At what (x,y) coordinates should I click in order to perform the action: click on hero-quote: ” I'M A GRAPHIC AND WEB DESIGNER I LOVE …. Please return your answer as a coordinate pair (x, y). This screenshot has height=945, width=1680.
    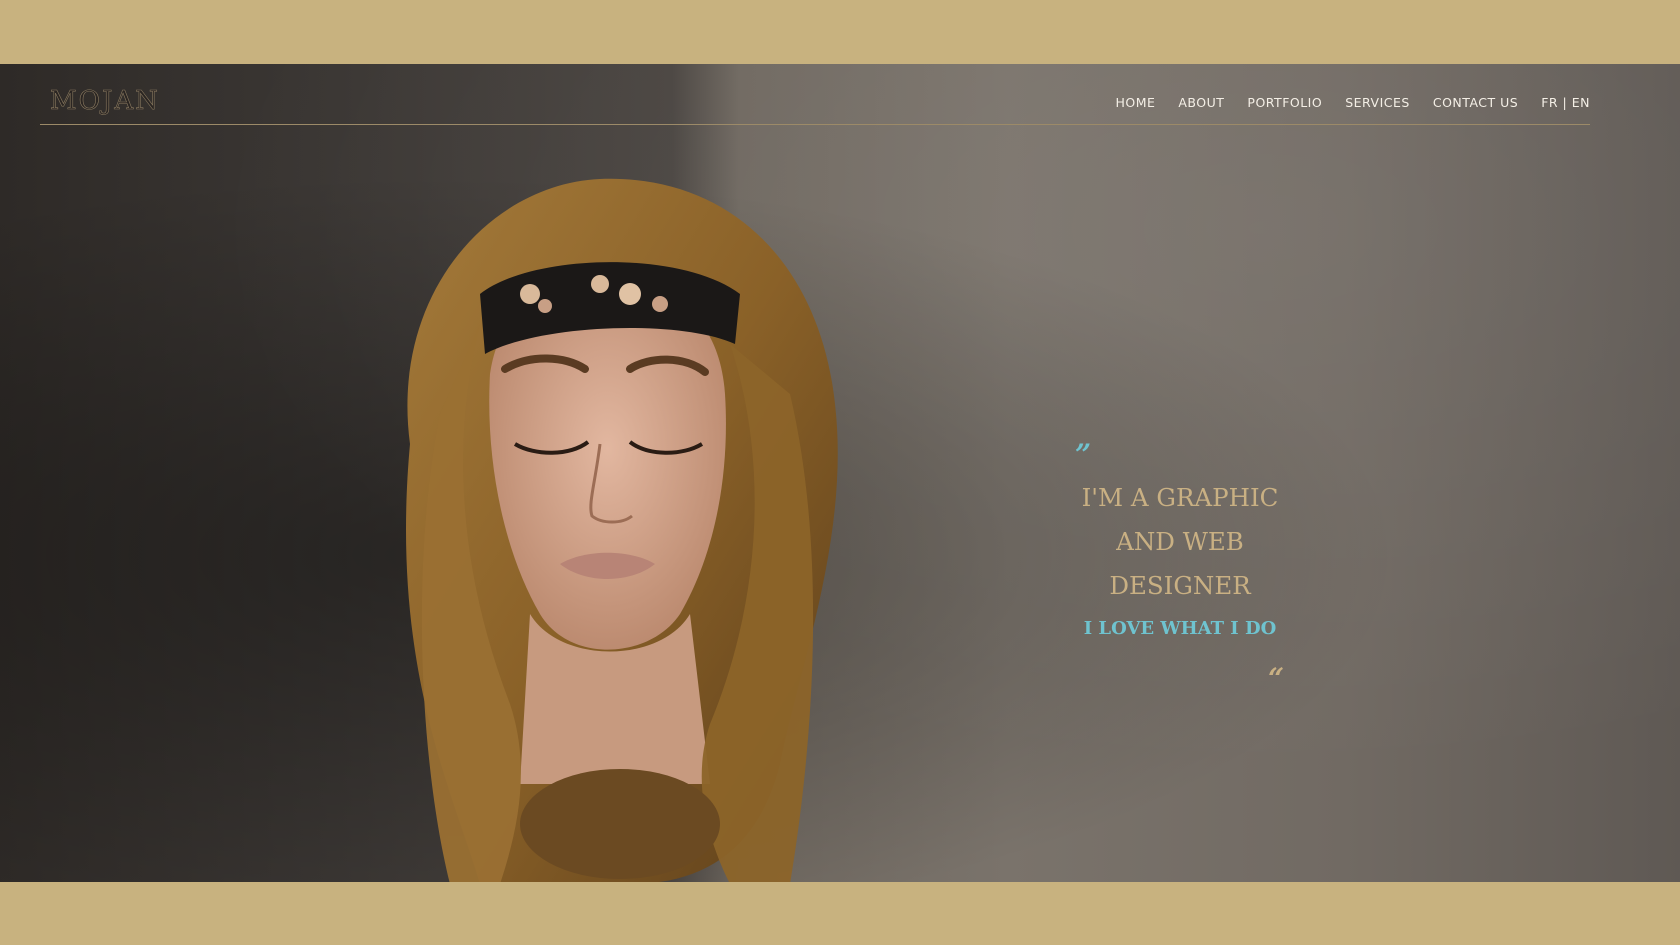
    Looking at the image, I should click on (1190, 569).